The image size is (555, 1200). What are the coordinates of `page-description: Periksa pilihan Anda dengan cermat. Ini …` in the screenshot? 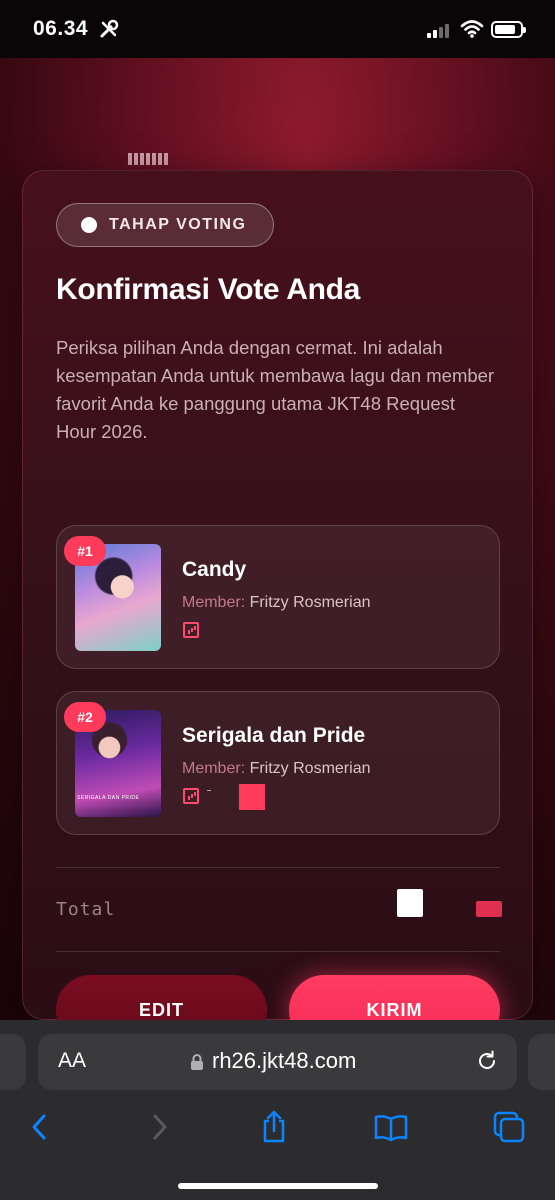 It's located at (275, 389).